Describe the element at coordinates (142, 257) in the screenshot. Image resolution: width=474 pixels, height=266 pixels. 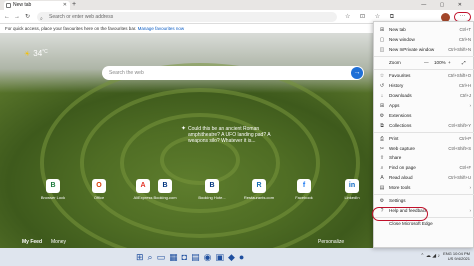
I see `start-icon: ⊞` at that location.